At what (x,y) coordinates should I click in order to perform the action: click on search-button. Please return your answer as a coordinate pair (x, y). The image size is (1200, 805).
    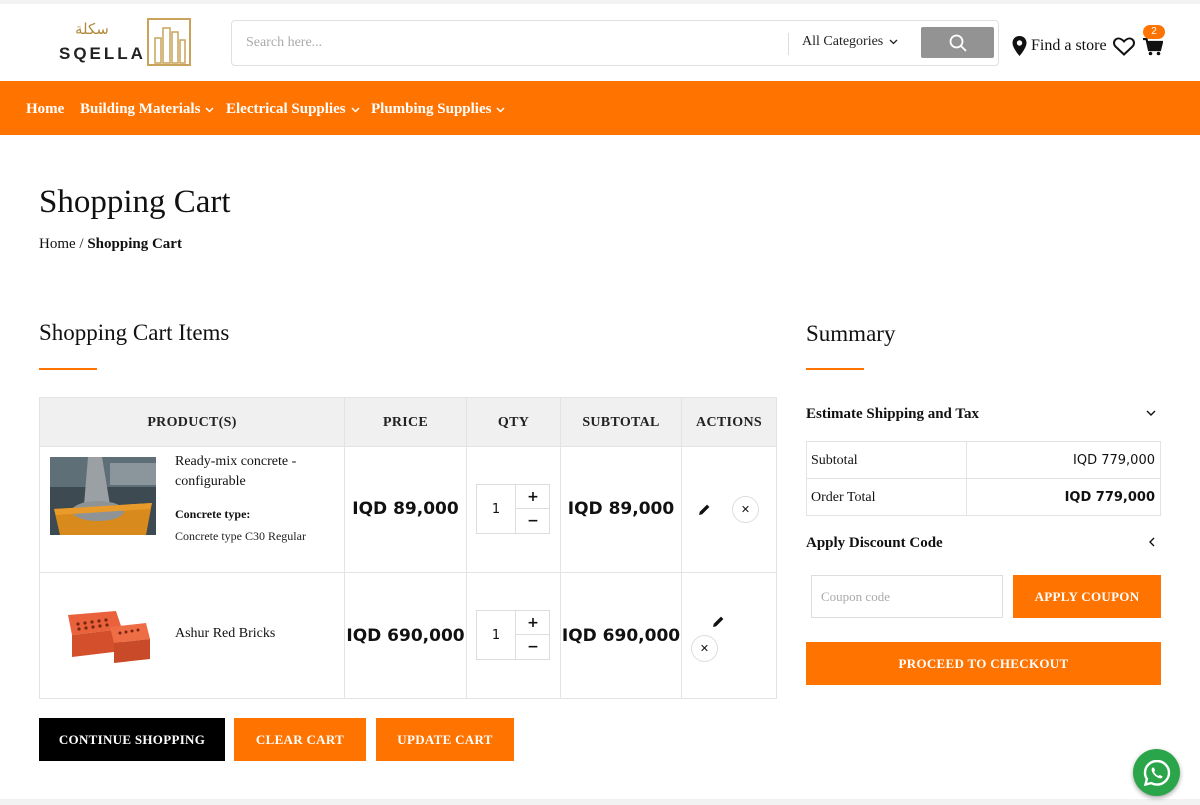
    Looking at the image, I should click on (957, 42).